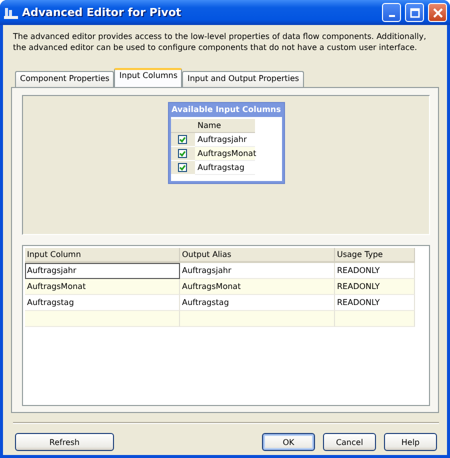  I want to click on window-title: Advanced Editor for Pivot, so click(102, 12).